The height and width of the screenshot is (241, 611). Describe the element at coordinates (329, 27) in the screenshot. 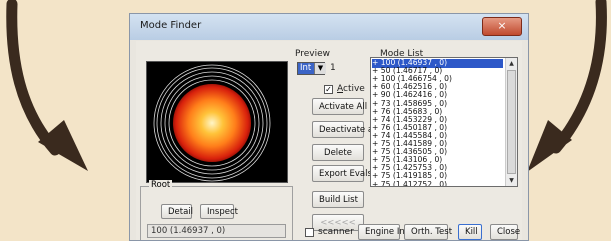

I see `title-bar: Mode Finder ×` at that location.